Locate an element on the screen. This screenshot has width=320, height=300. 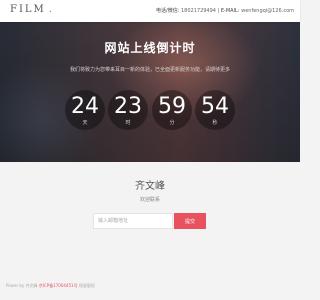
countdown-seconds: 54 秒 is located at coordinates (215, 110).